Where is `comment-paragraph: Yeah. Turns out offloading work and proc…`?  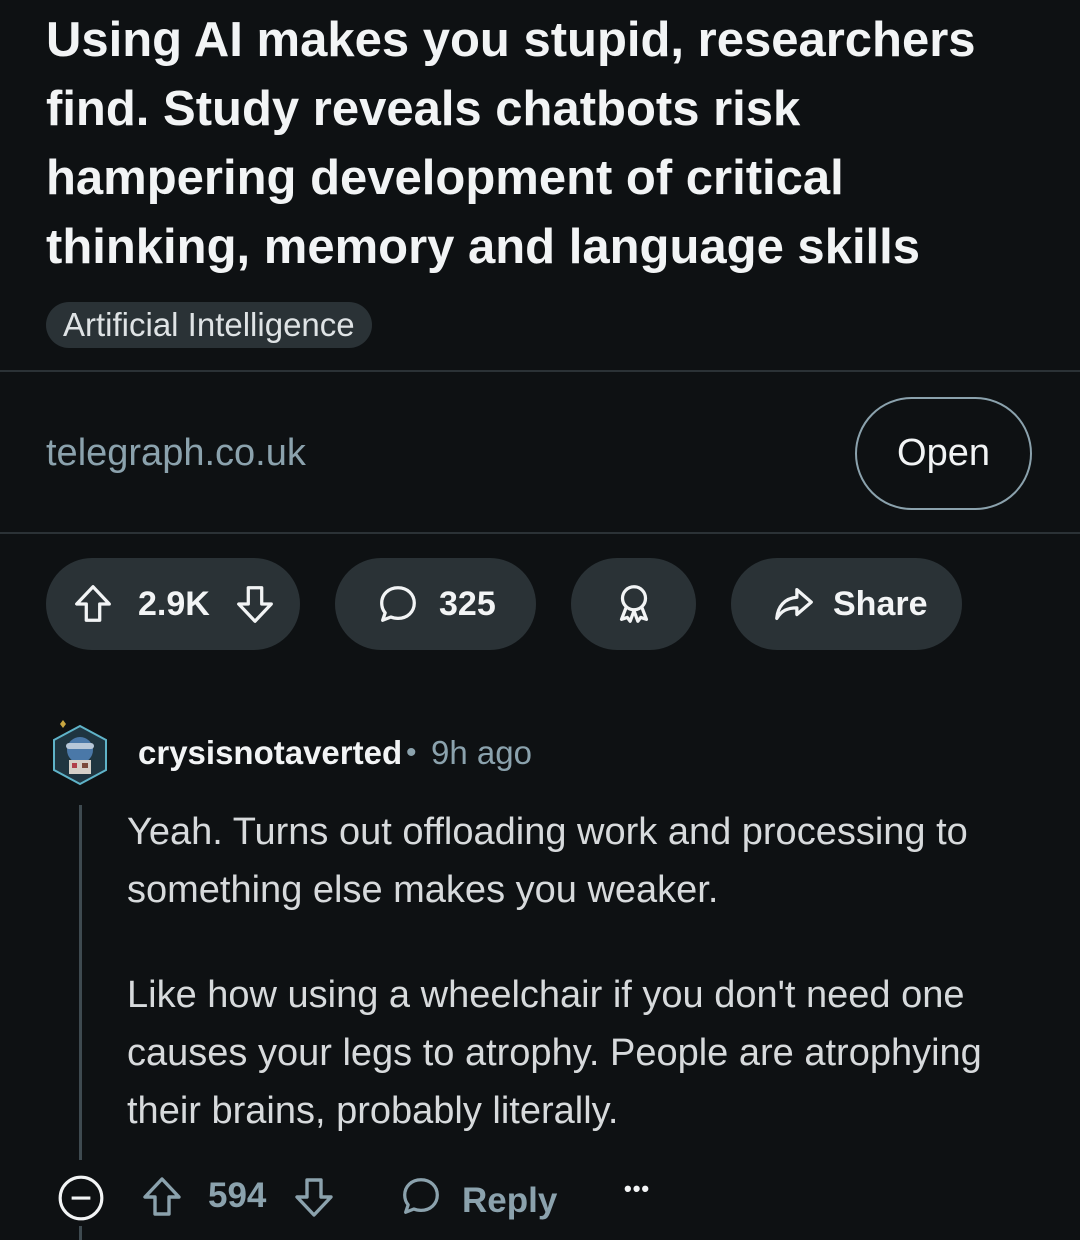
comment-paragraph: Yeah. Turns out offloading work and proc… is located at coordinates (547, 861).